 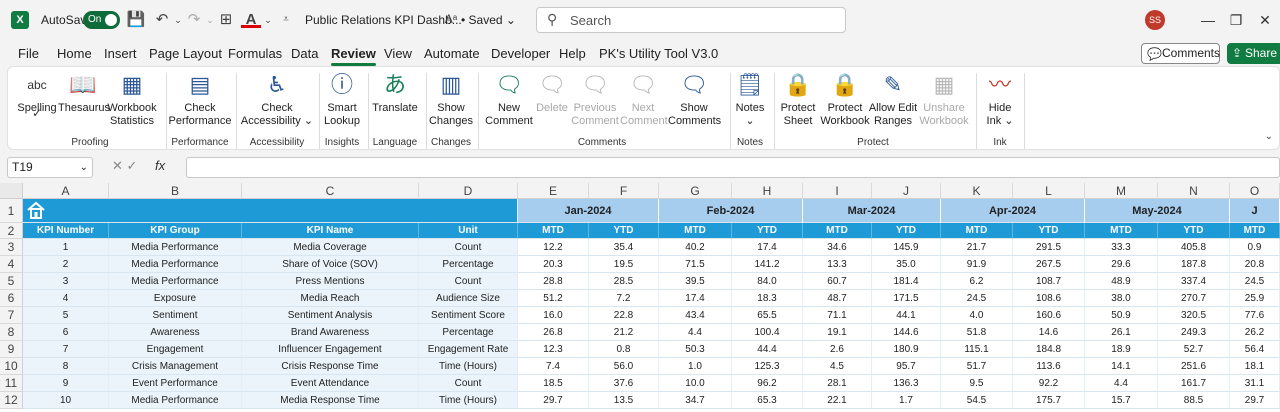 What do you see at coordinates (175, 349) in the screenshot?
I see `kpi-info-cell: Engagement` at bounding box center [175, 349].